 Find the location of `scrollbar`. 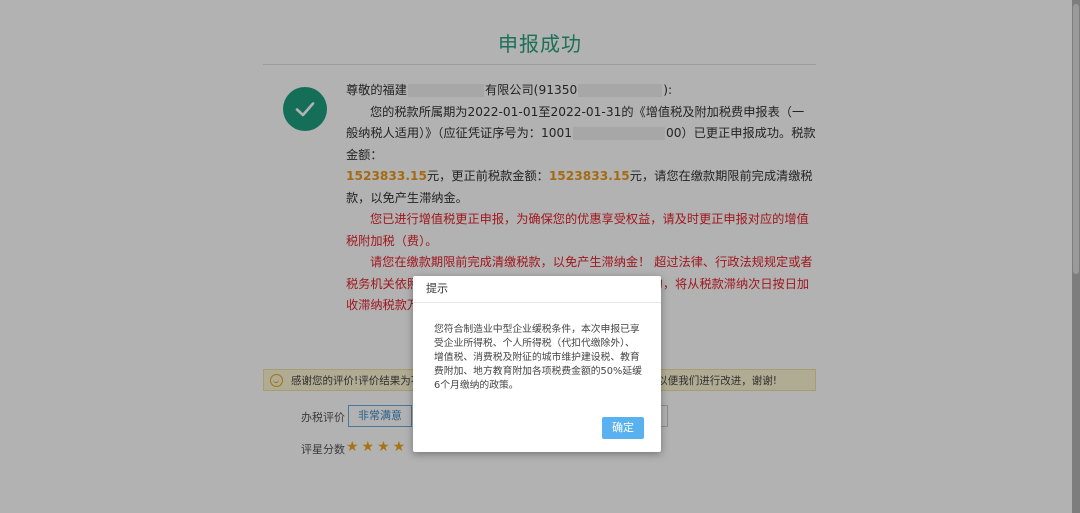

scrollbar is located at coordinates (1076, 256).